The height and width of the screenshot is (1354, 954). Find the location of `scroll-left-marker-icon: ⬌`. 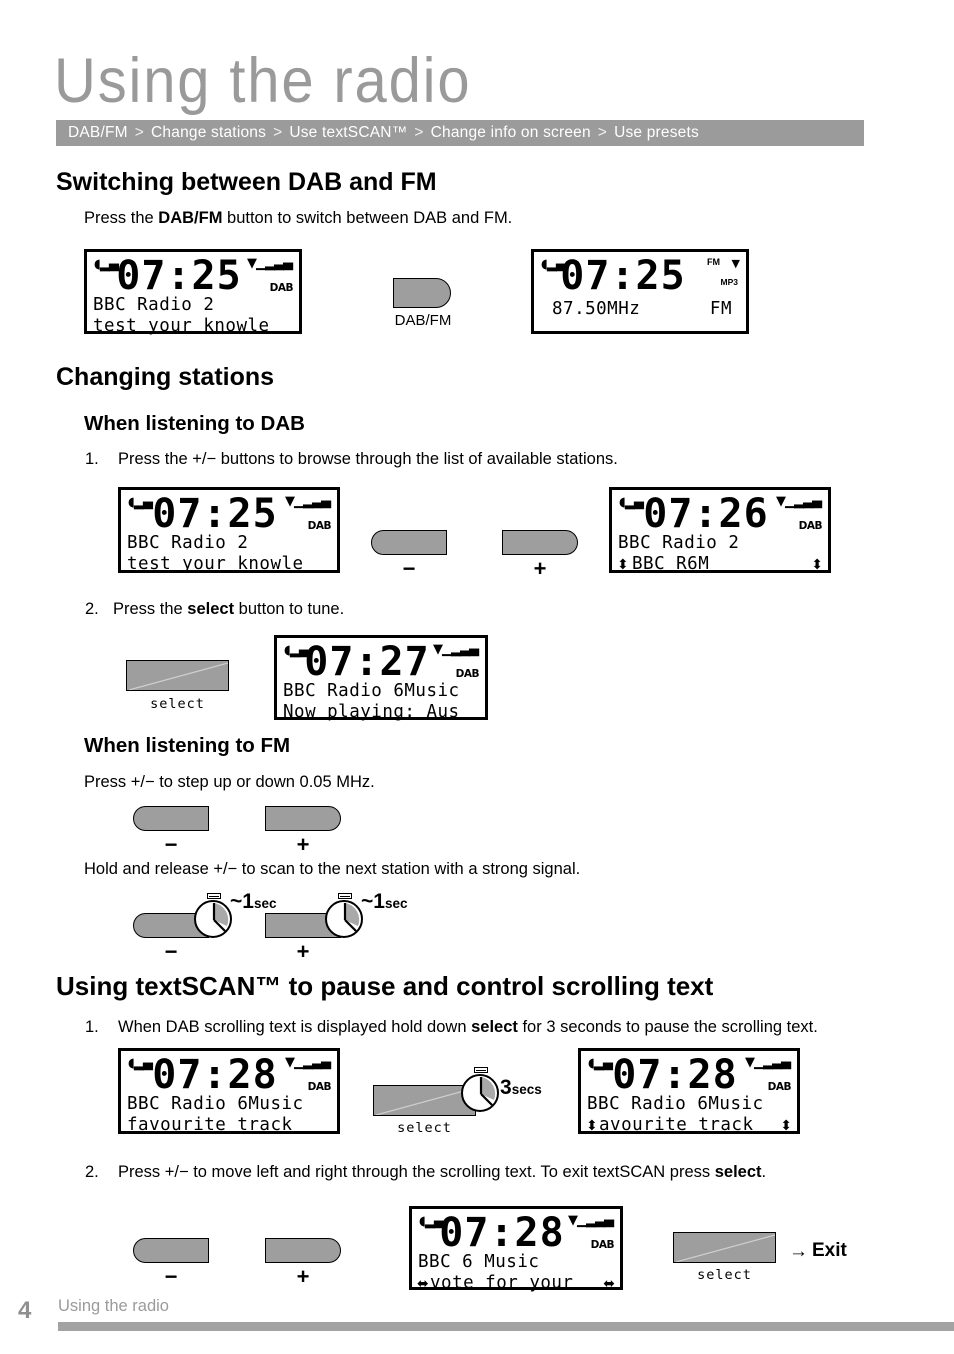

scroll-left-marker-icon: ⬌ is located at coordinates (423, 1283).